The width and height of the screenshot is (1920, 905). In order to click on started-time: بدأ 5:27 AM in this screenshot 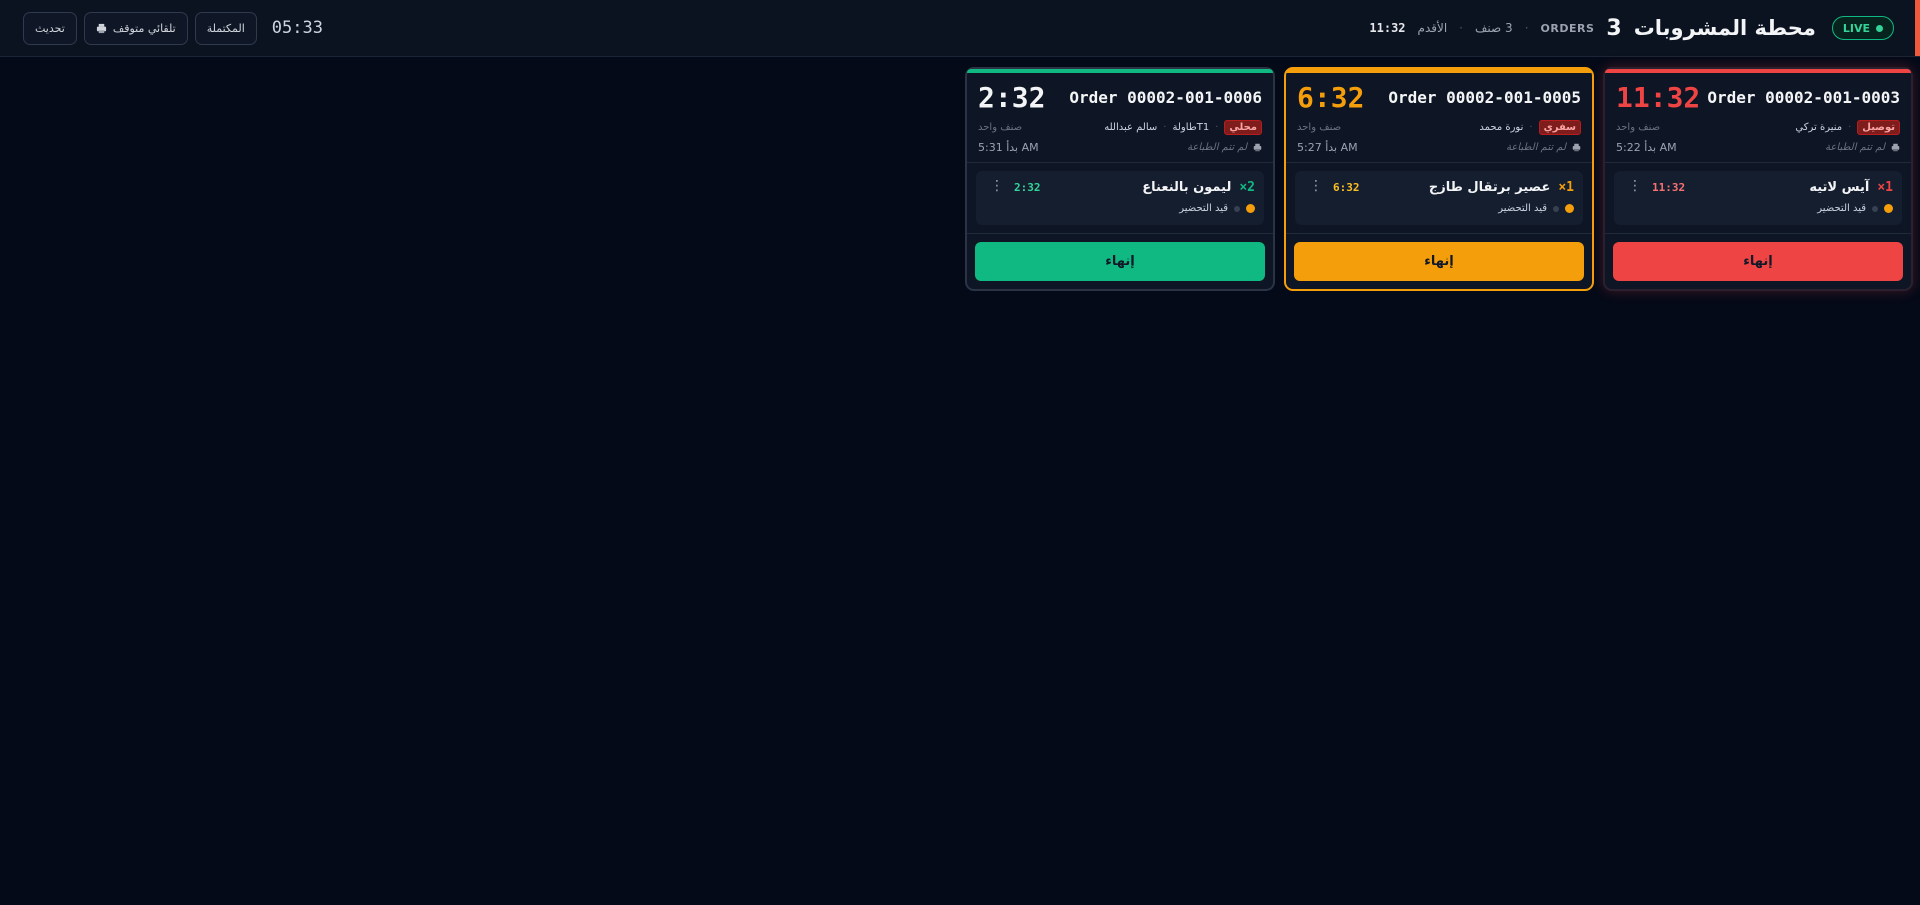, I will do `click(1327, 147)`.